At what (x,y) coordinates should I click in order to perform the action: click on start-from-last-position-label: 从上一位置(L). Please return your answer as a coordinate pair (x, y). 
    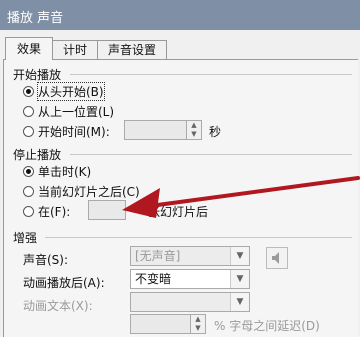
    Looking at the image, I should click on (76, 111).